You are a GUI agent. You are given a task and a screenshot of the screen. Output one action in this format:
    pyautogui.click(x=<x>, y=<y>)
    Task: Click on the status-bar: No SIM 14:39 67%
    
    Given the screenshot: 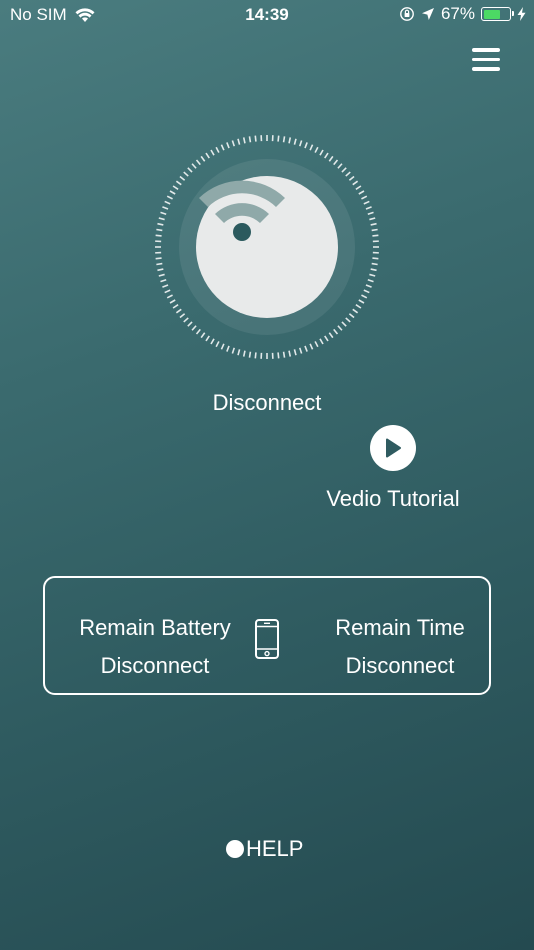 What is the action you would take?
    pyautogui.click(x=267, y=15)
    